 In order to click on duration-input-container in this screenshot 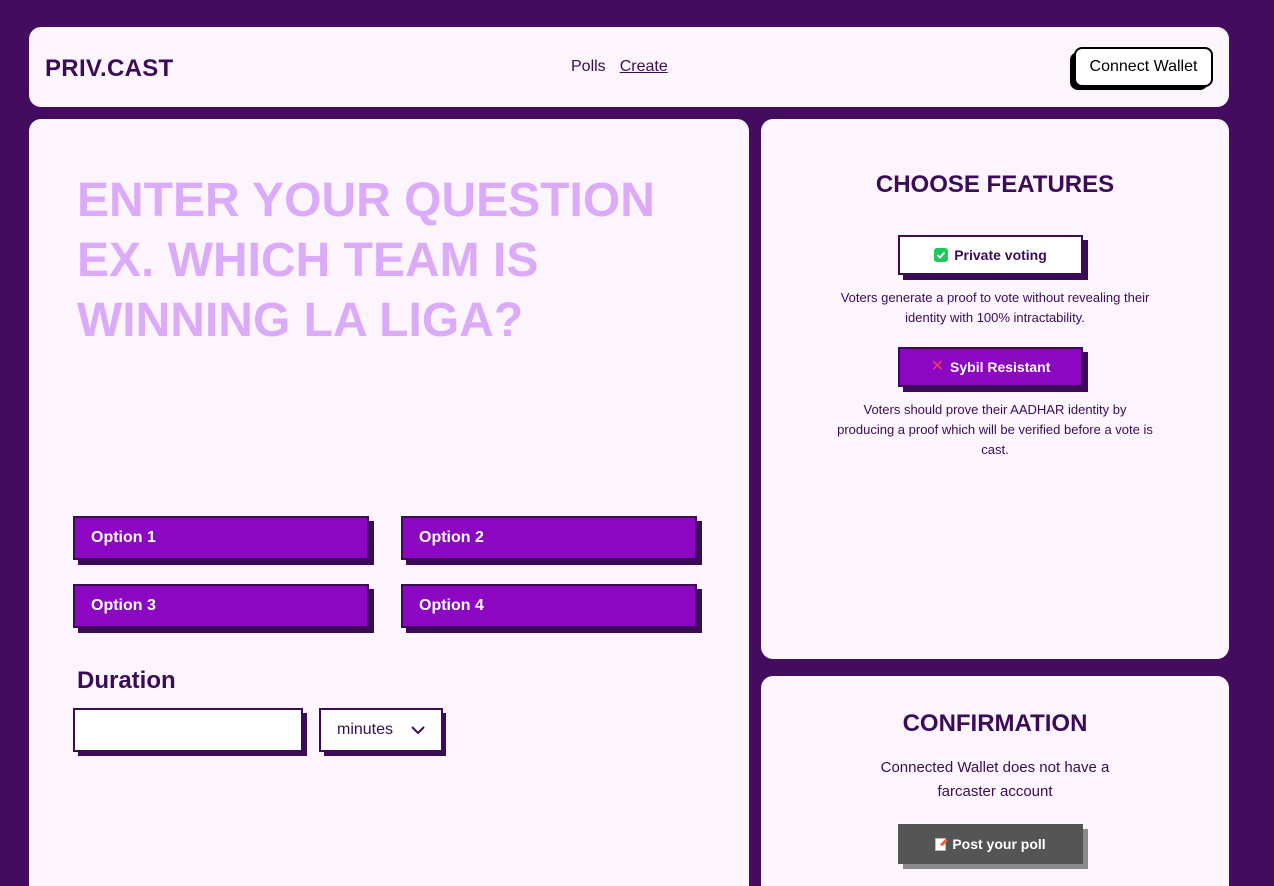, I will do `click(190, 732)`.